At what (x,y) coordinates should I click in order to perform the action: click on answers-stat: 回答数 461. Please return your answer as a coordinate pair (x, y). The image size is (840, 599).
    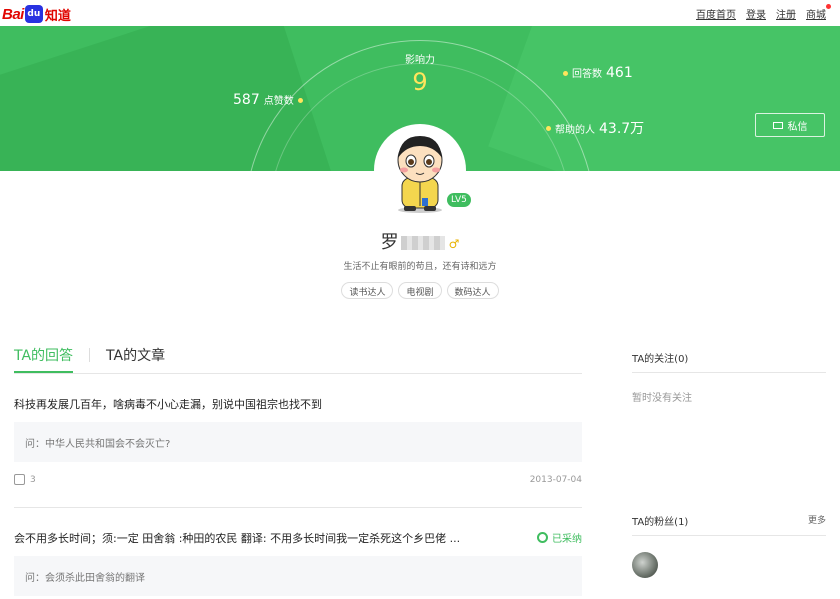
    Looking at the image, I should click on (598, 73).